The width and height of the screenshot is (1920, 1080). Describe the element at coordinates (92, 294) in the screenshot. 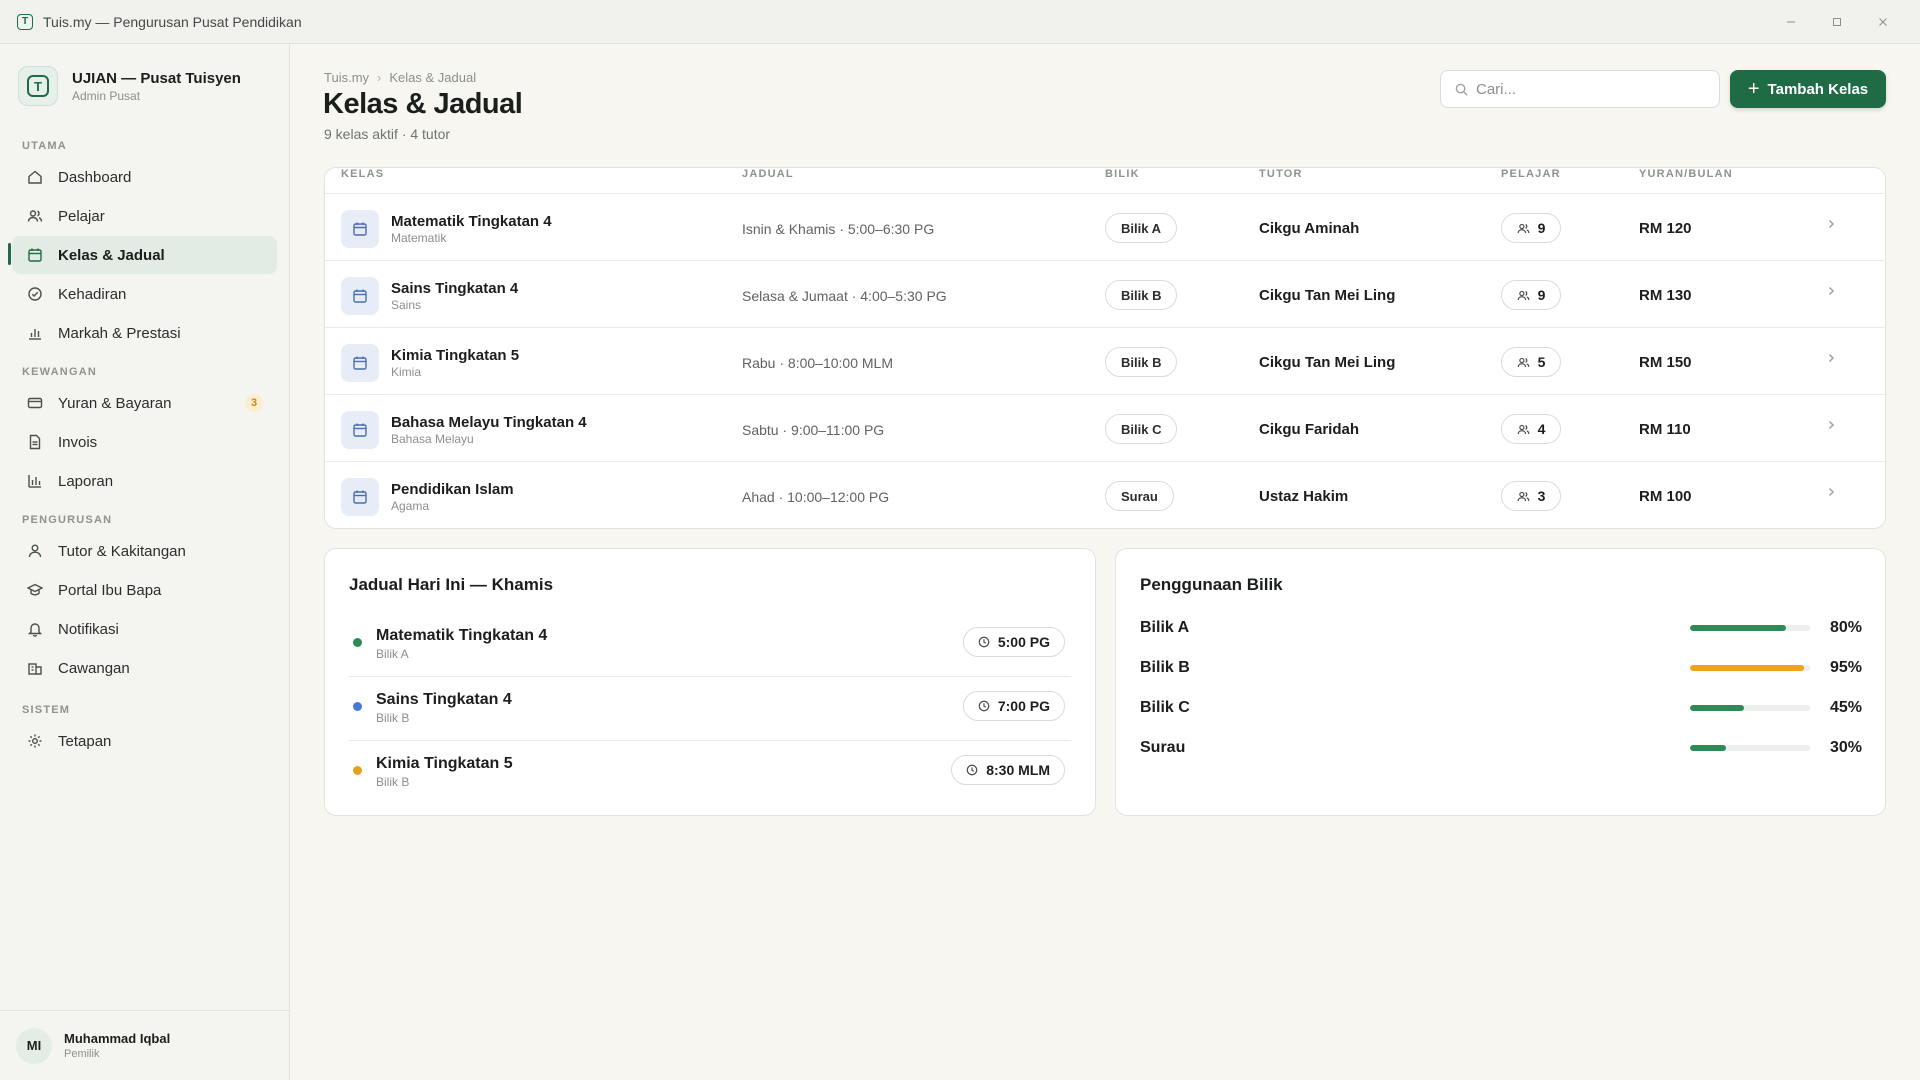

I see `sidebar-item-label: Kehadiran` at that location.